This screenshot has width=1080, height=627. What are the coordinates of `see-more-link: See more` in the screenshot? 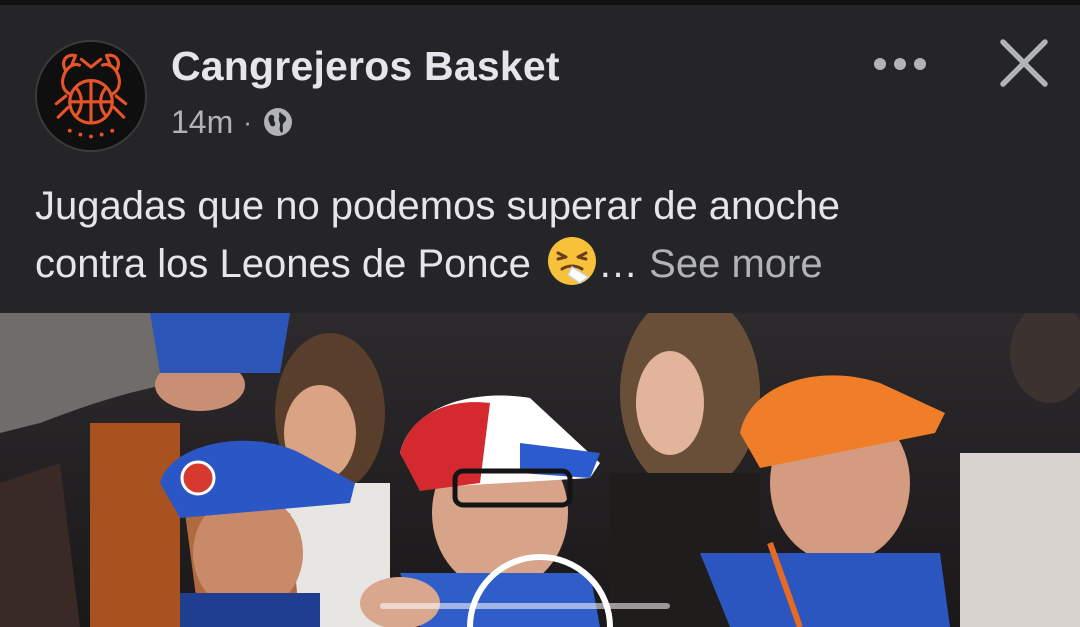 It's located at (735, 264).